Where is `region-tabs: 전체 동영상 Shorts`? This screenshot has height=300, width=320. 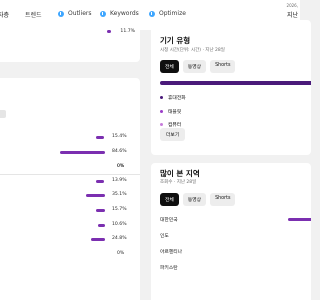
region-tabs: 전체 동영상 Shorts is located at coordinates (198, 199).